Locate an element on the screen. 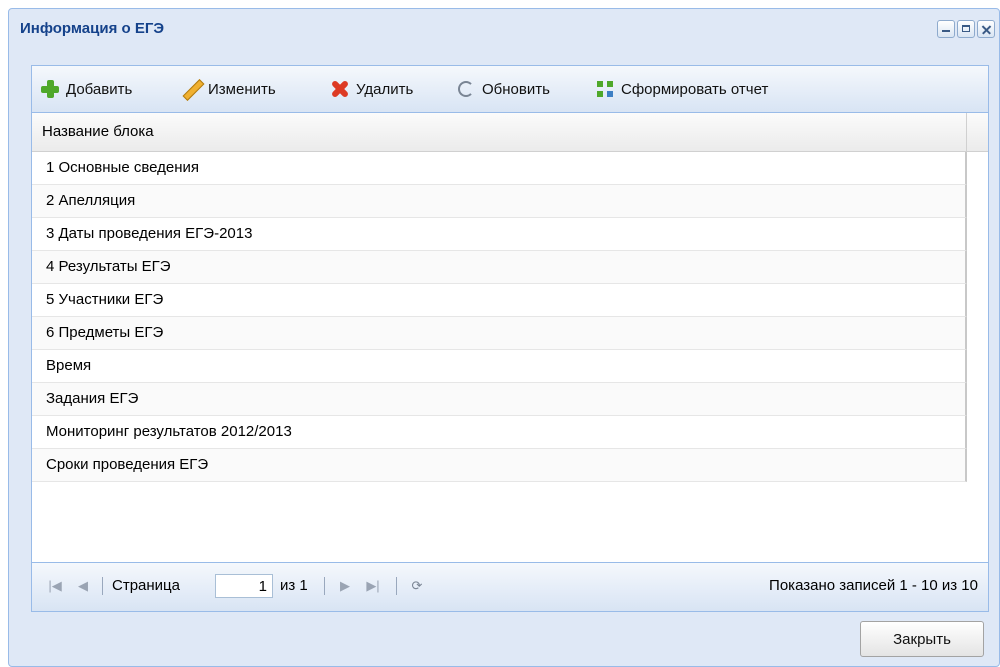 The image size is (1000, 667). row-cell: 5 Участники ЕГЭ is located at coordinates (105, 299).